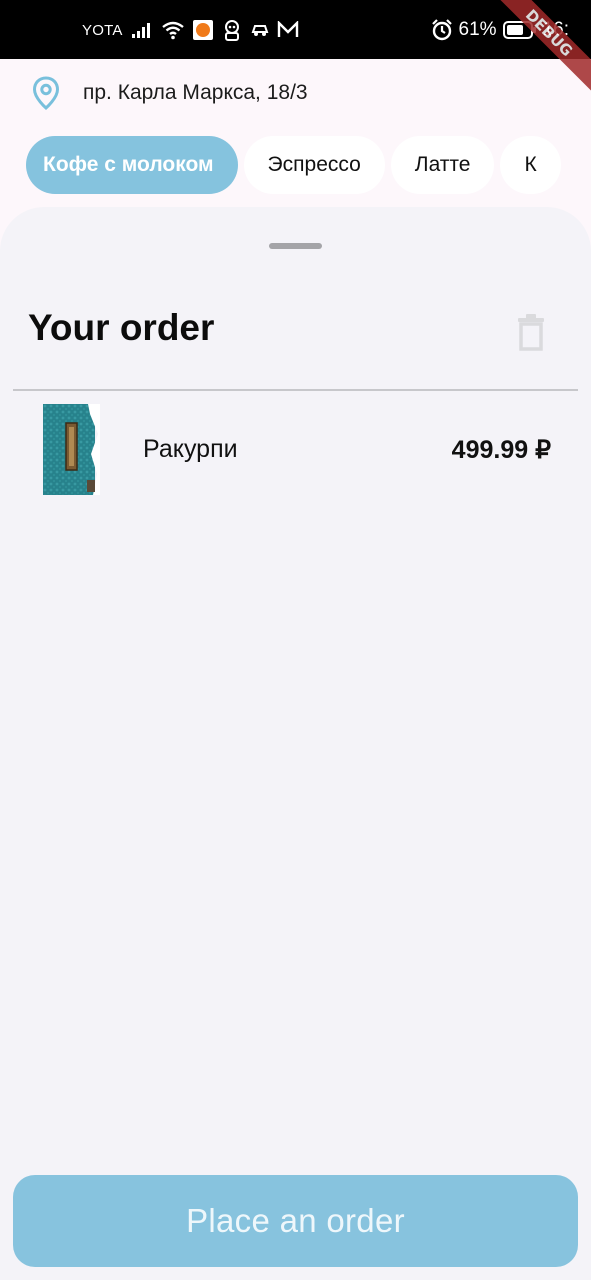 The height and width of the screenshot is (1280, 591). I want to click on location-pin-icon, so click(46, 93).